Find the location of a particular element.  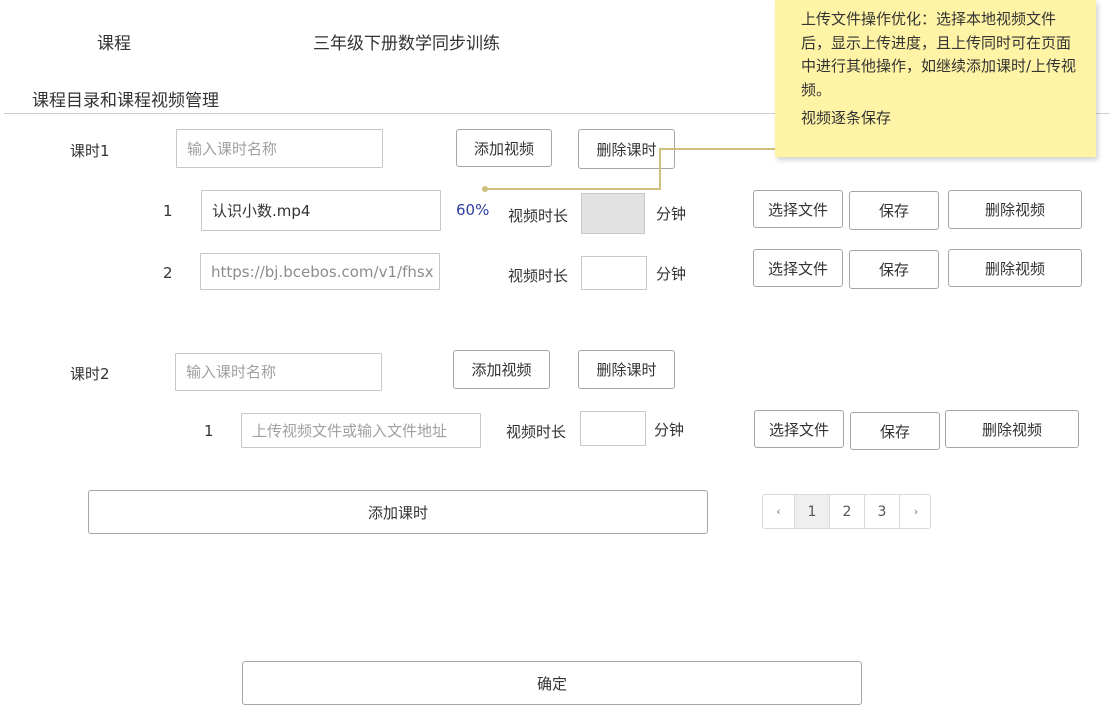

pagination-page-1: 1 is located at coordinates (812, 511).